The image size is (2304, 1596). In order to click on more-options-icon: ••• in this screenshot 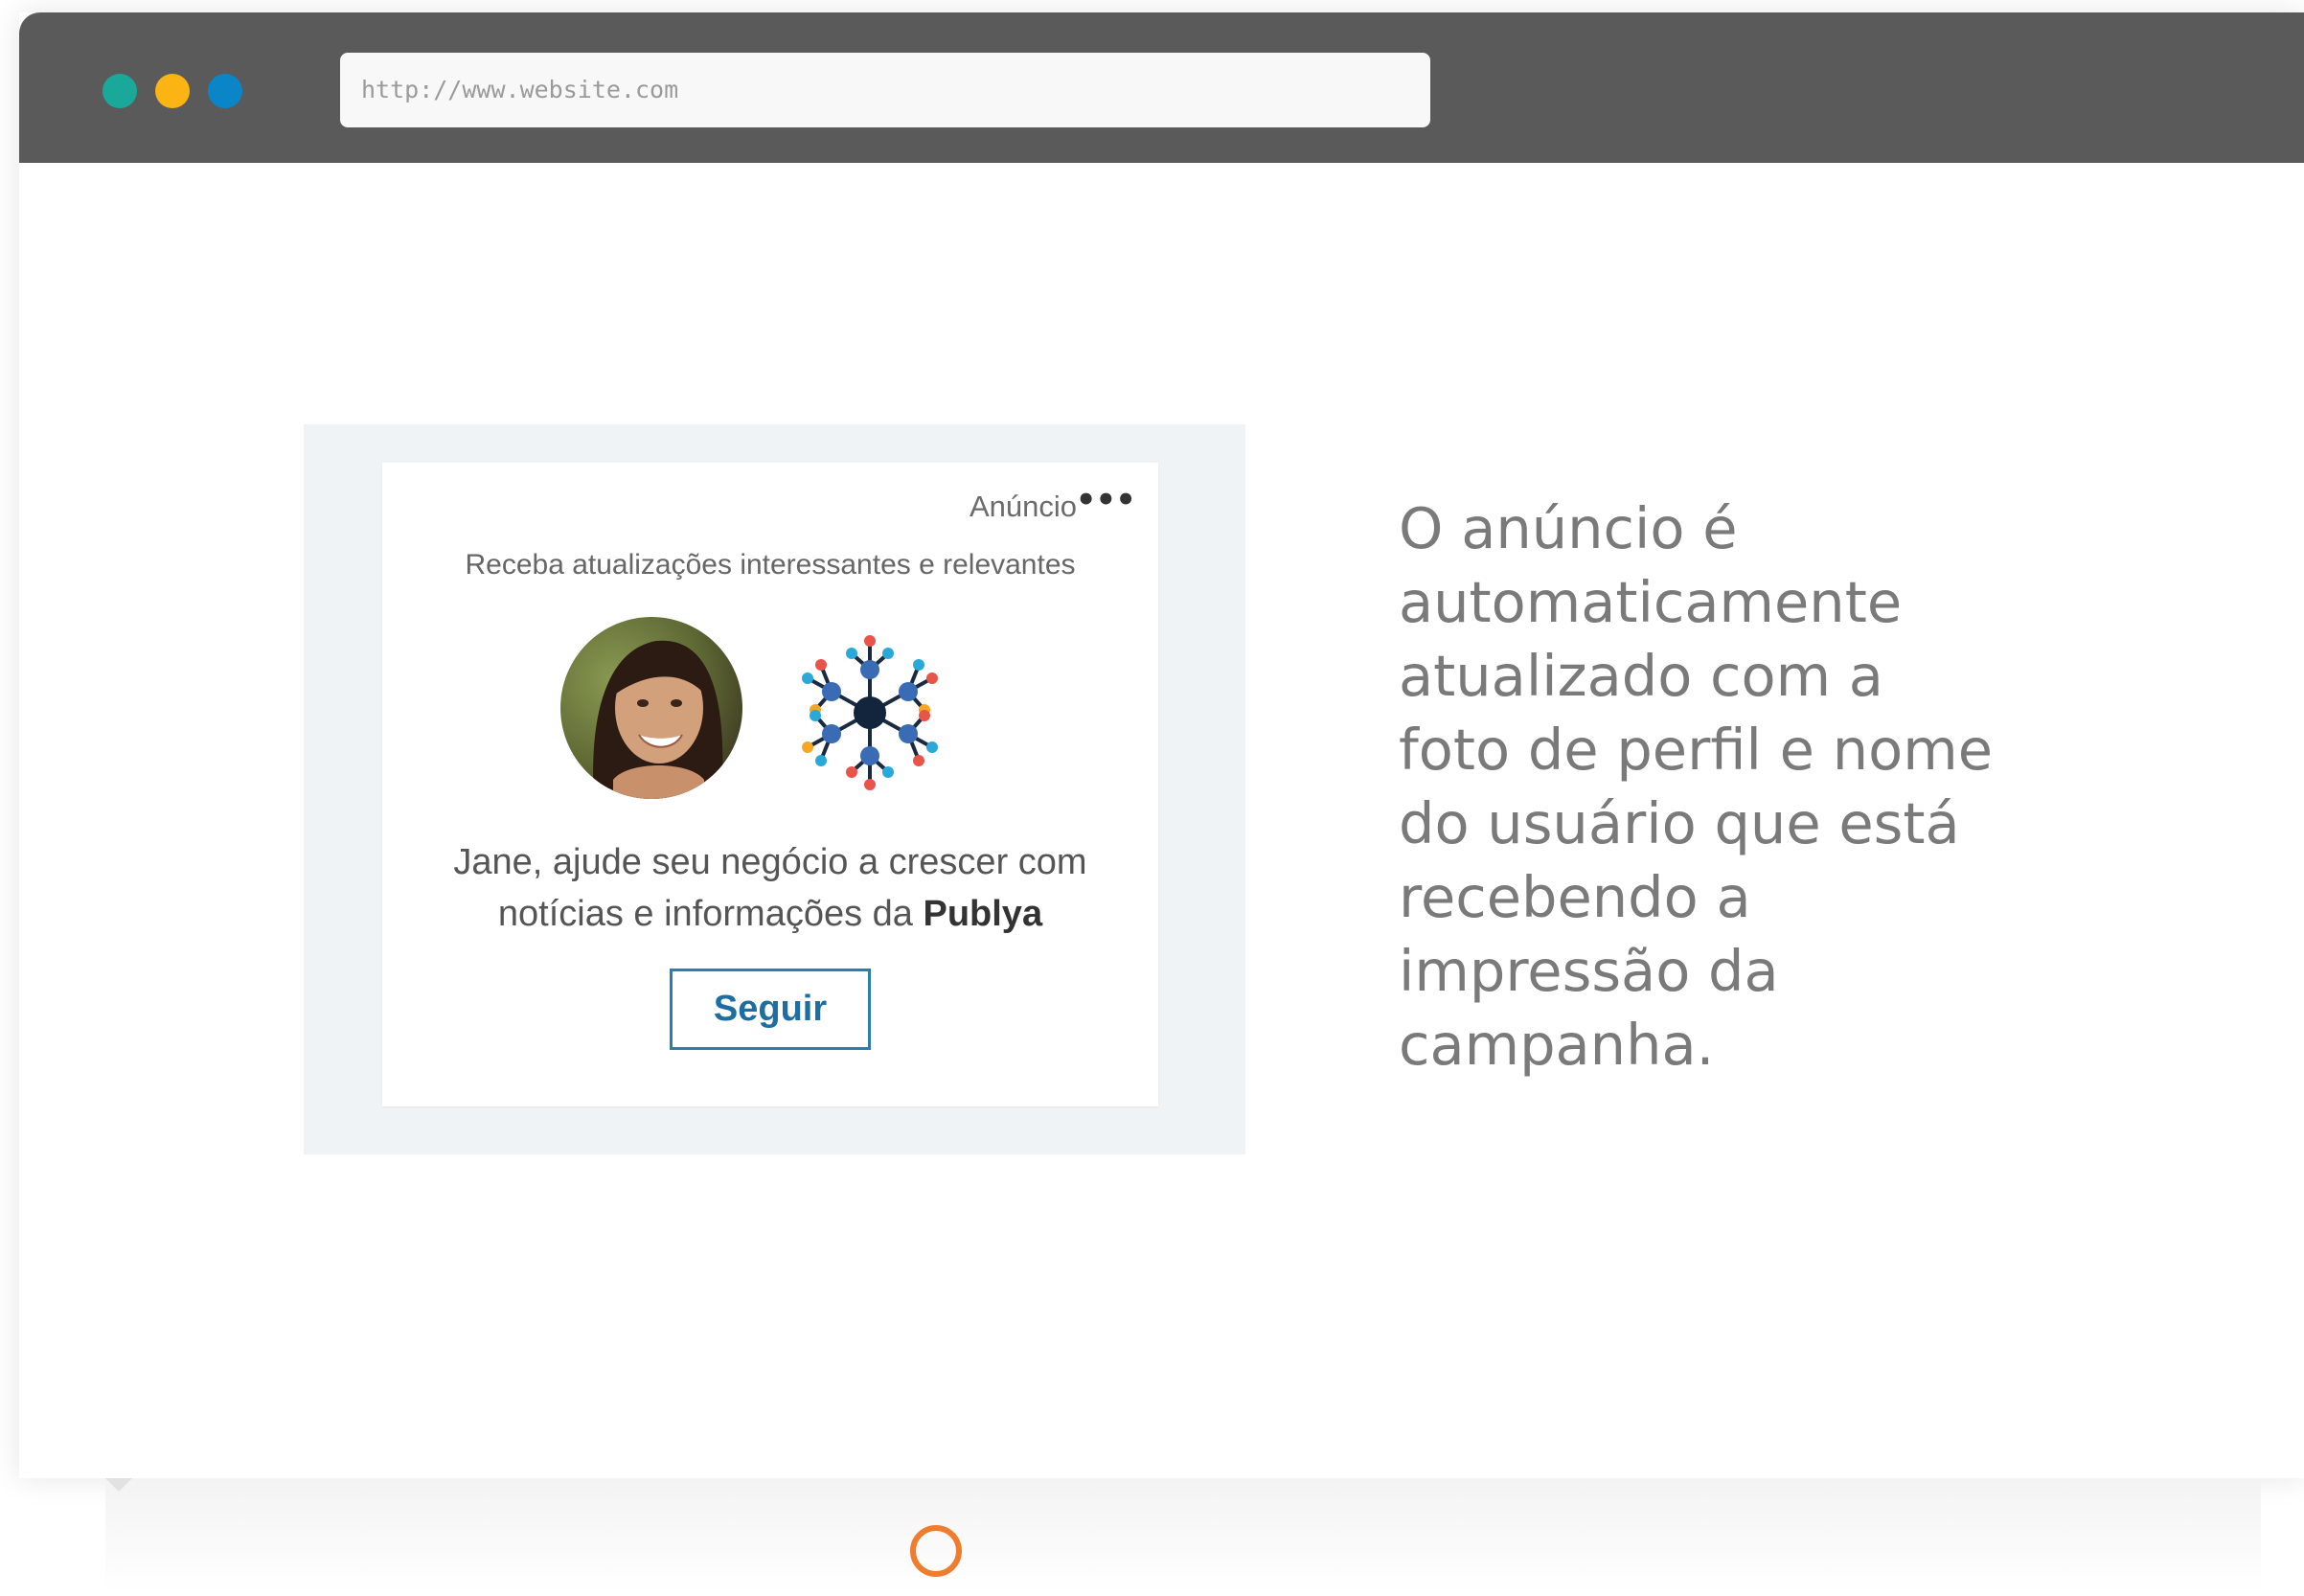, I will do `click(1106, 500)`.